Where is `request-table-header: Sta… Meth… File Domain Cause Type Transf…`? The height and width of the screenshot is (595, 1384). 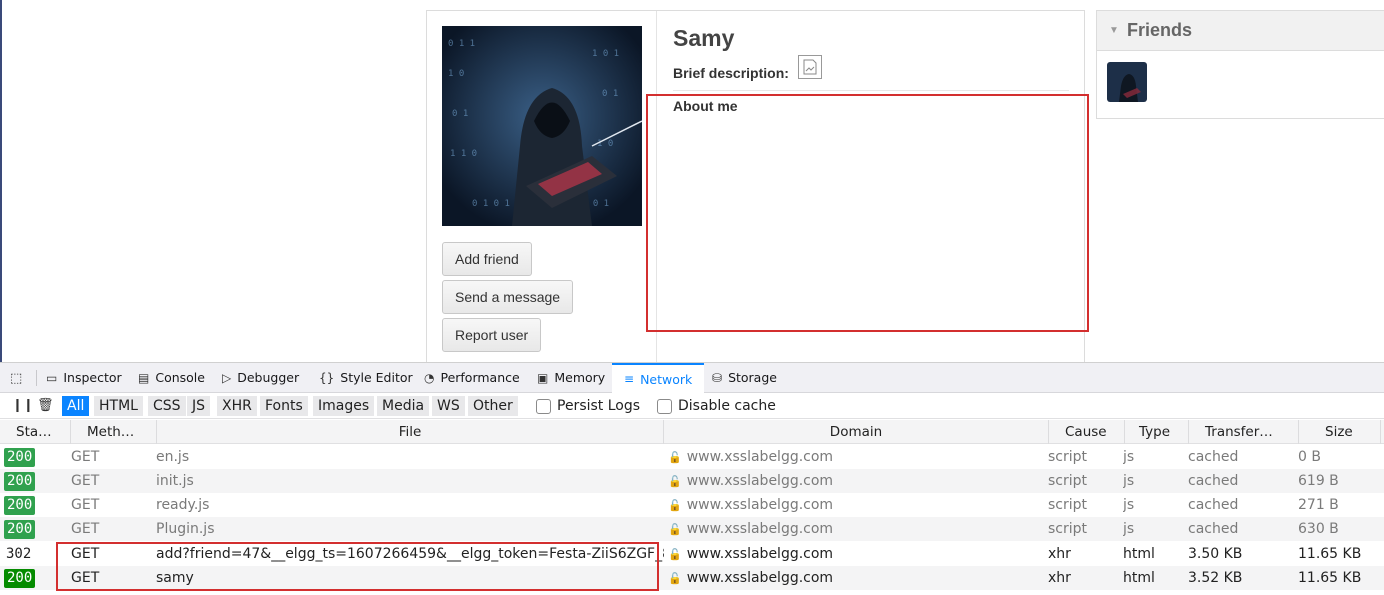 request-table-header: Sta… Meth… File Domain Cause Type Transf… is located at coordinates (692, 432).